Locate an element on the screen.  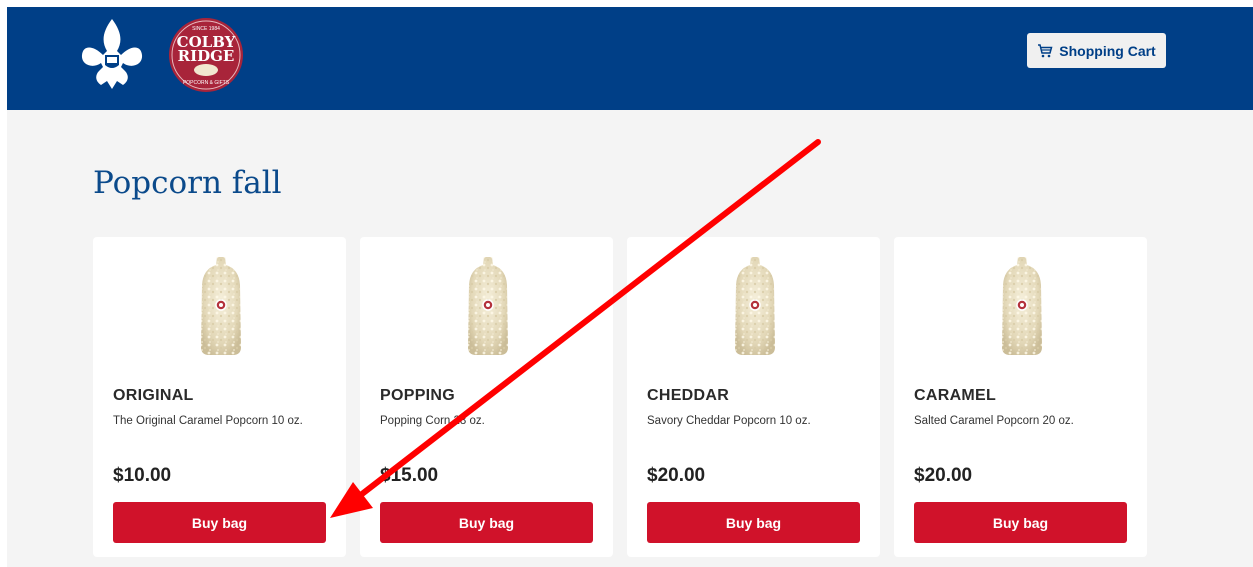
svg-text: RIDGE is located at coordinates (206, 56).